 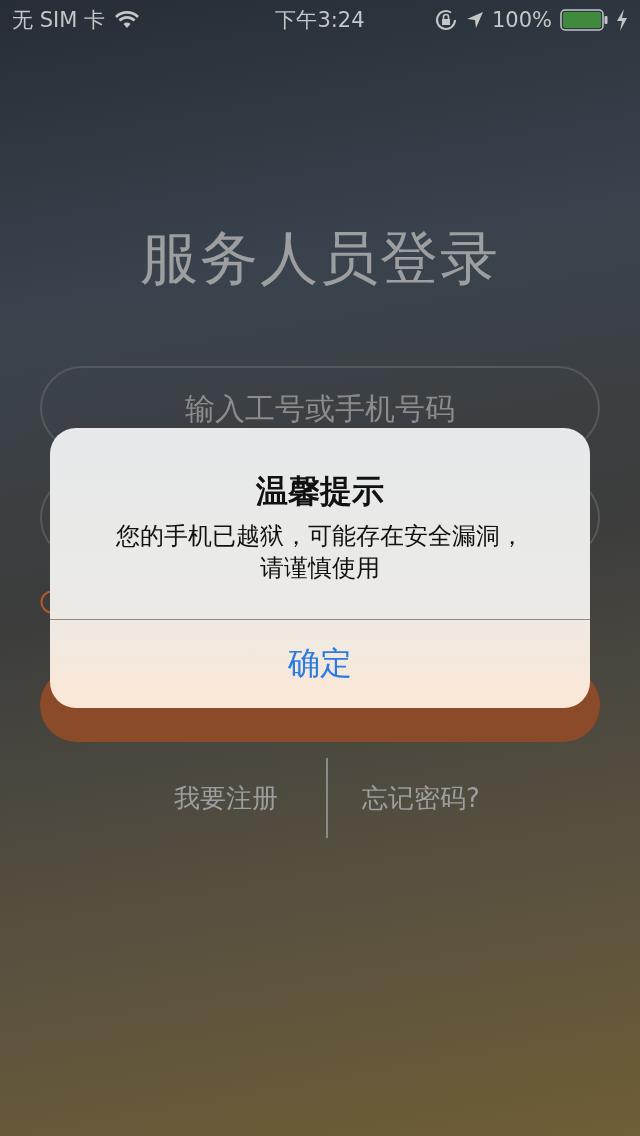 I want to click on text-link: 忘记密码?, so click(x=484, y=798).